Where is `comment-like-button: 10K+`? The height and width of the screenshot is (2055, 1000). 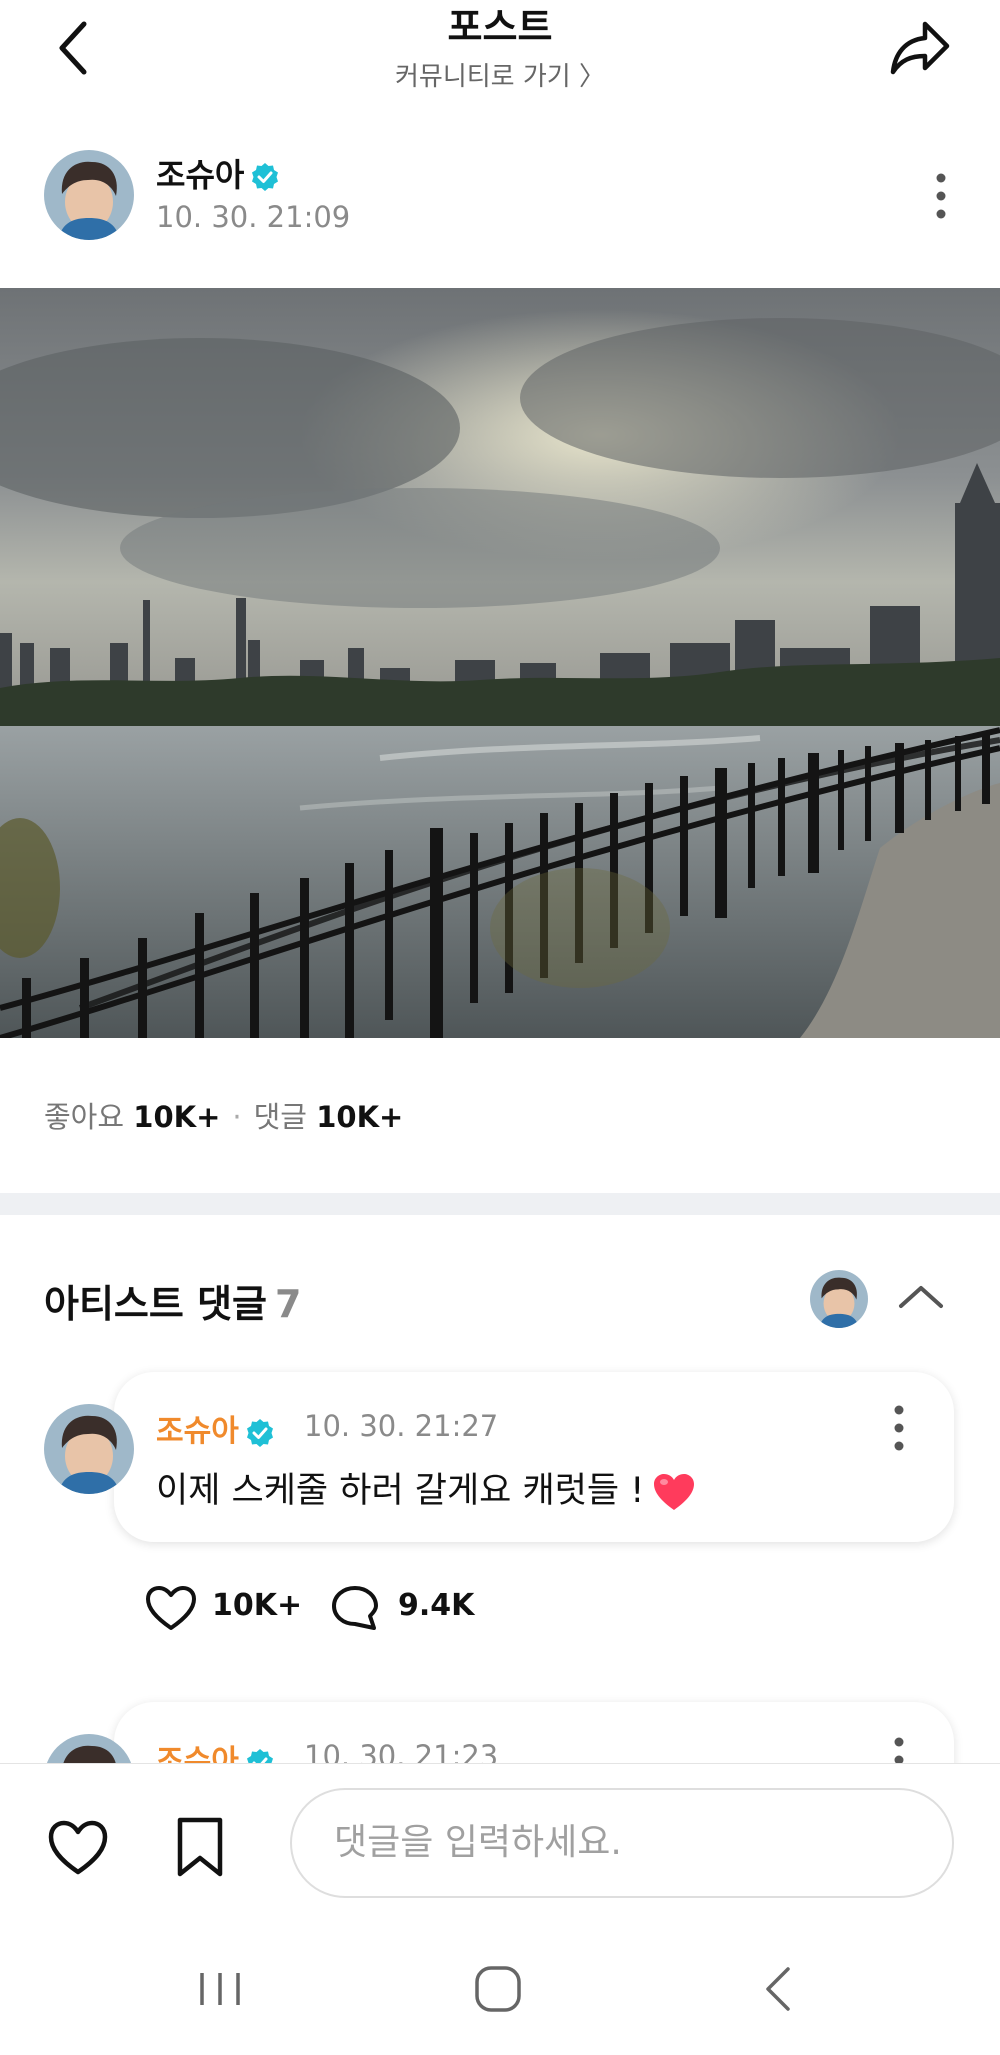
comment-like-button: 10K+ is located at coordinates (224, 1608).